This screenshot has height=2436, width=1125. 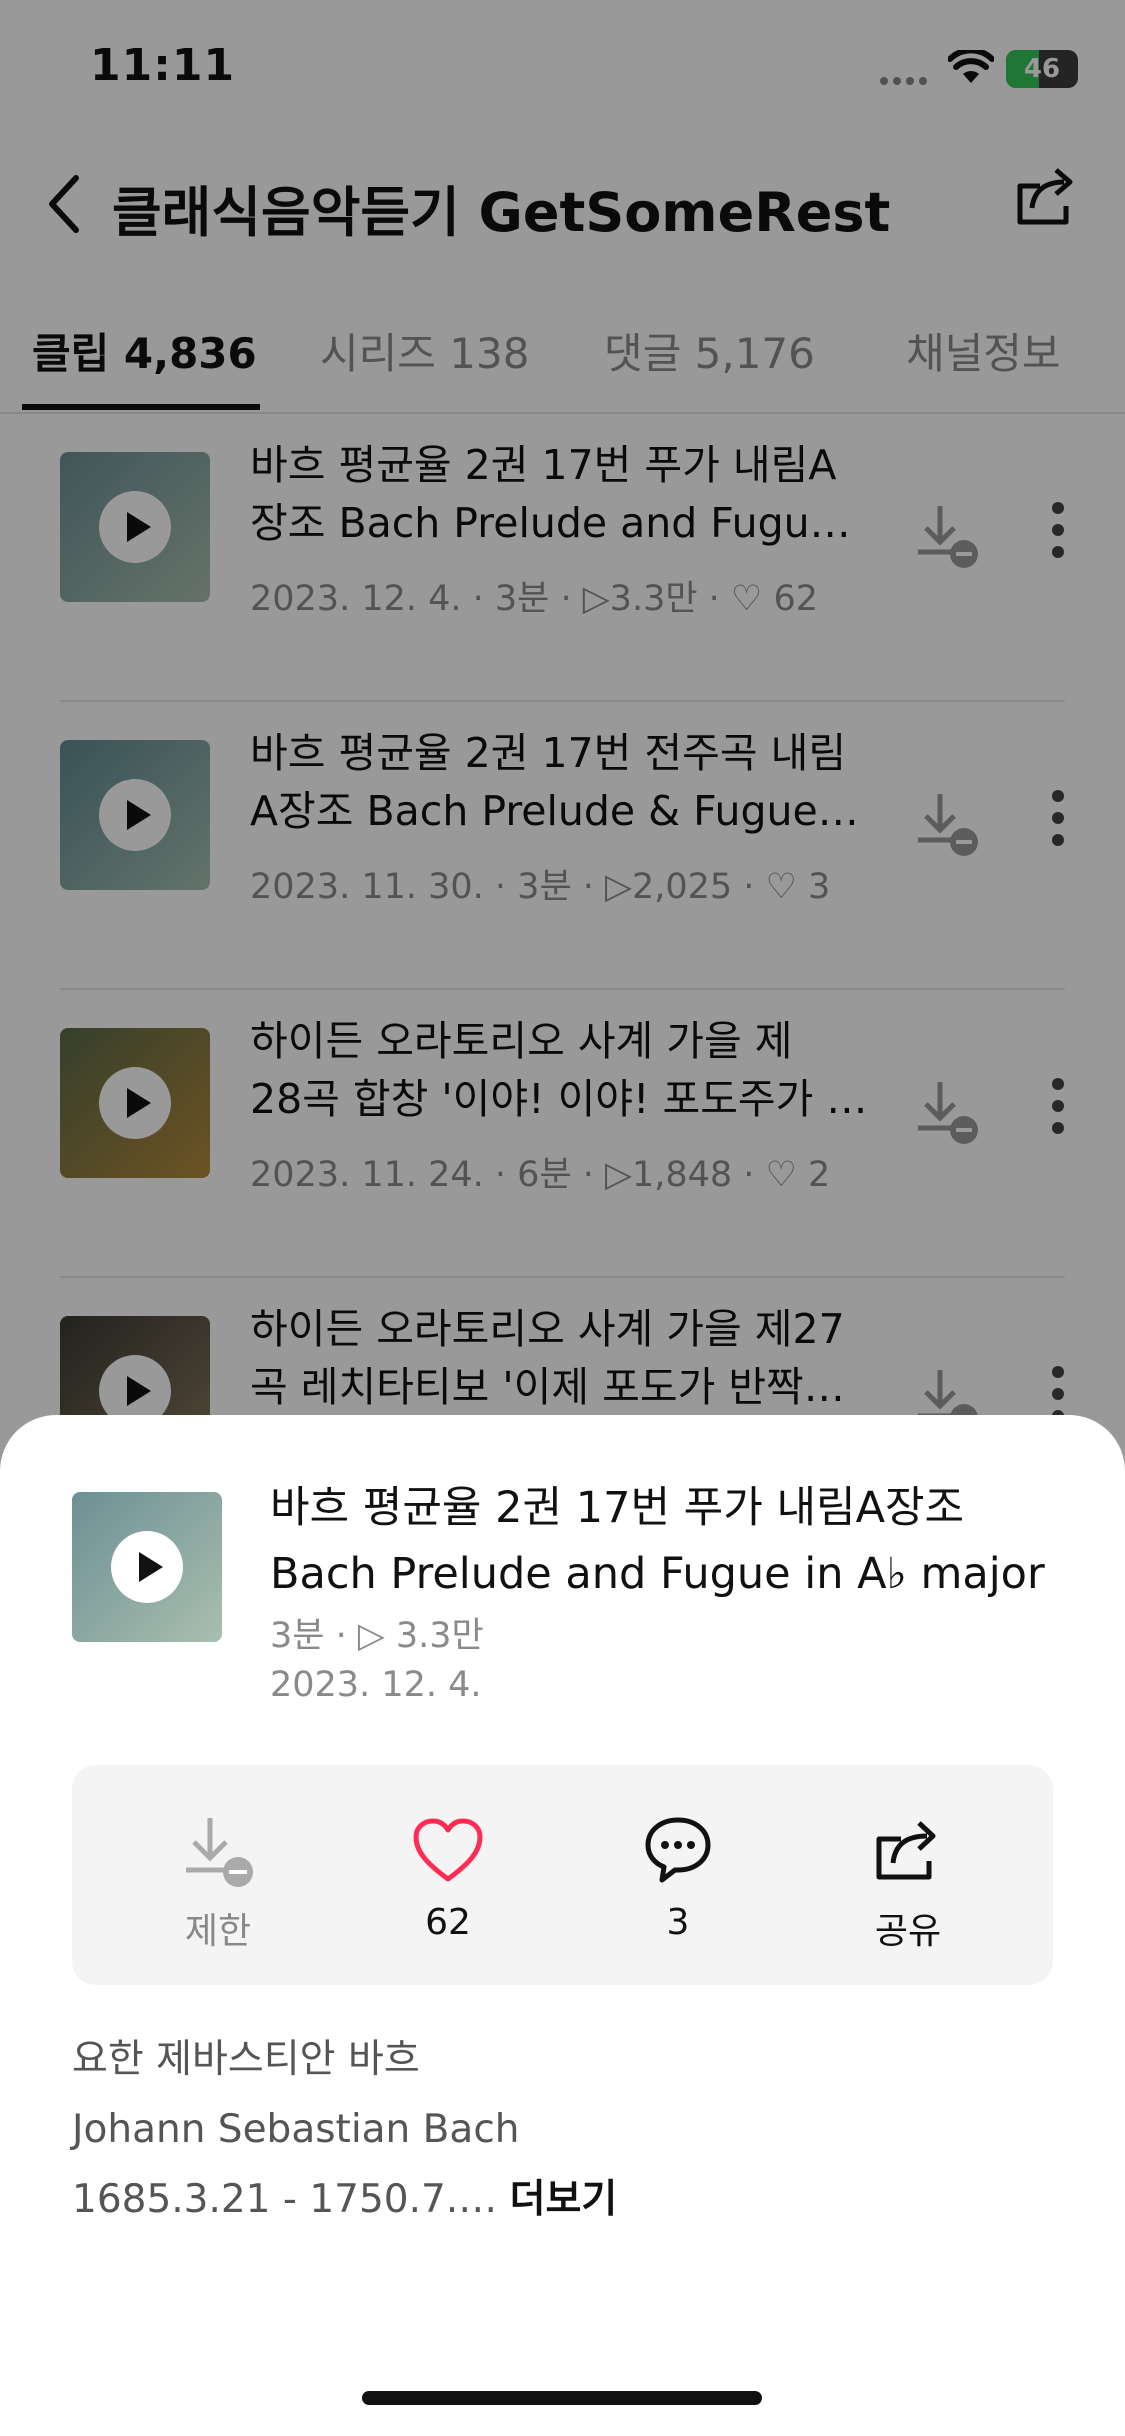 What do you see at coordinates (678, 1922) in the screenshot?
I see `comment-count: 3` at bounding box center [678, 1922].